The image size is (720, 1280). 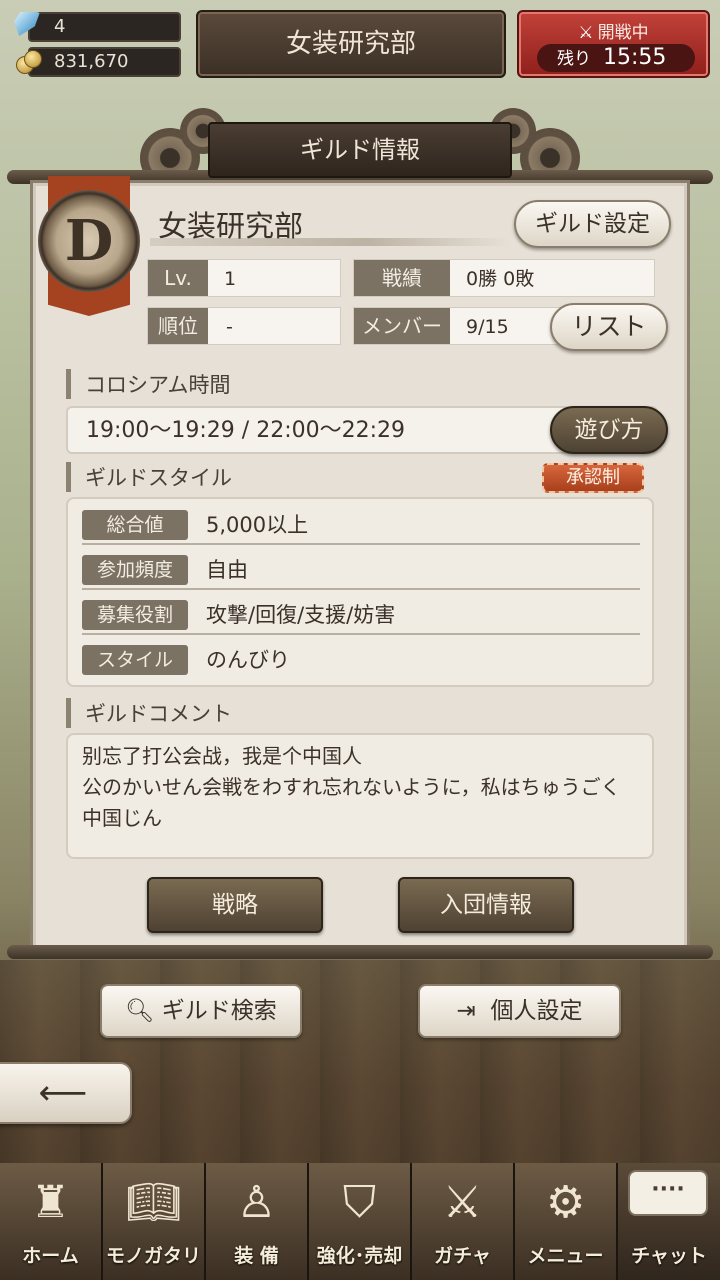 I want to click on battle-status-box: ⚔ 開戦中 残り 15:55, so click(x=613, y=44).